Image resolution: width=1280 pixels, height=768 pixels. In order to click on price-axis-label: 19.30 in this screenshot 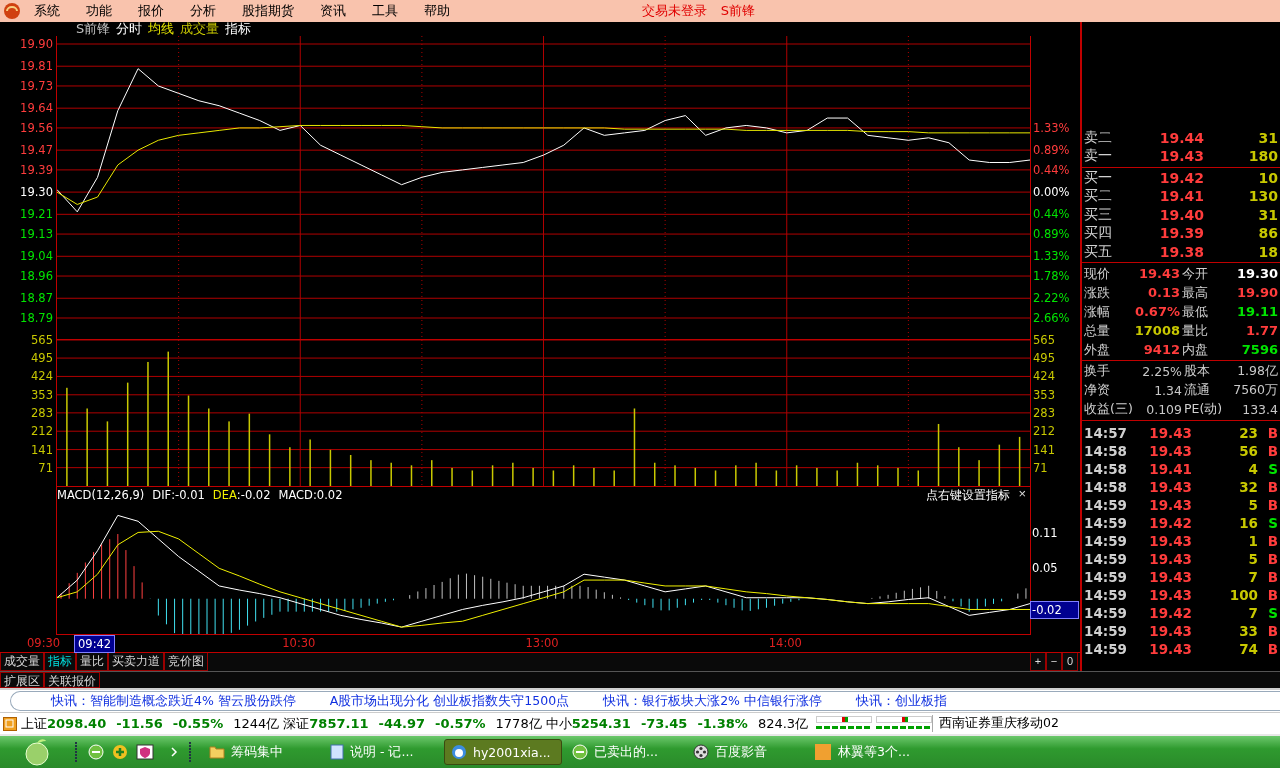, I will do `click(36, 192)`.